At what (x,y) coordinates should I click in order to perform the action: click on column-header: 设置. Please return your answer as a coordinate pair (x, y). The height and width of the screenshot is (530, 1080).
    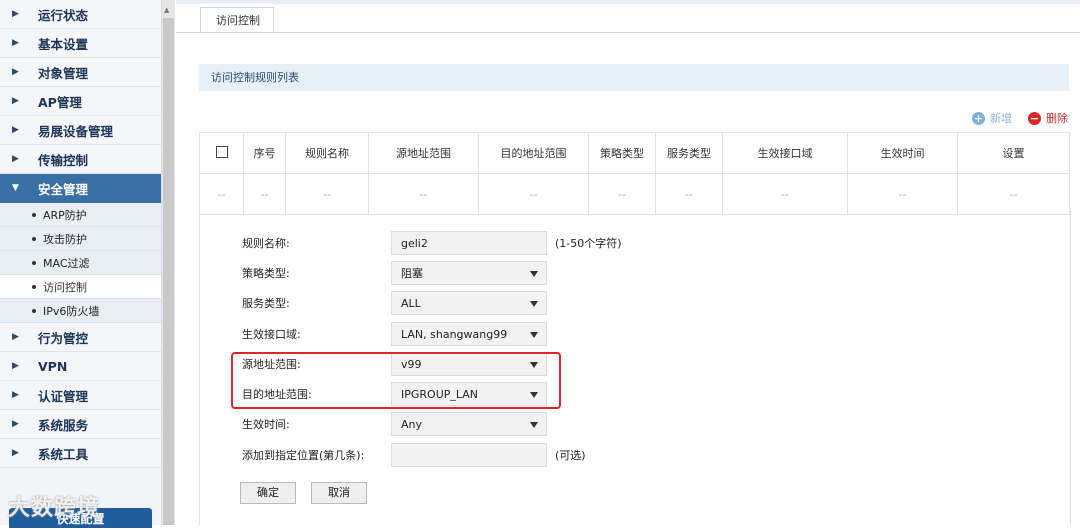
    Looking at the image, I should click on (1013, 153).